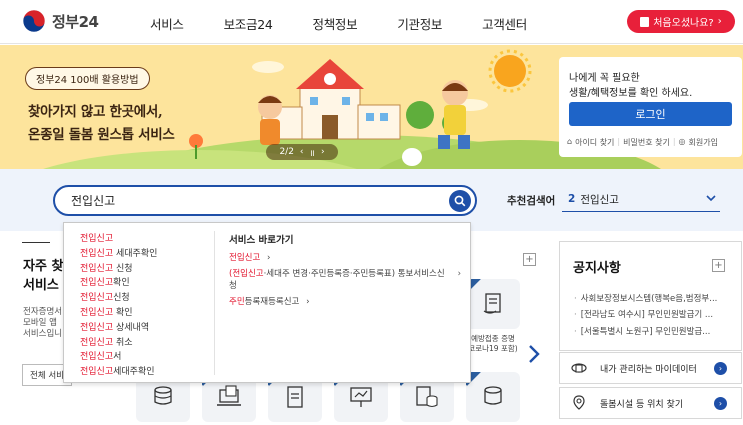 The image size is (743, 425). Describe the element at coordinates (123, 342) in the screenshot. I see `suggestion-rest: 취소` at that location.